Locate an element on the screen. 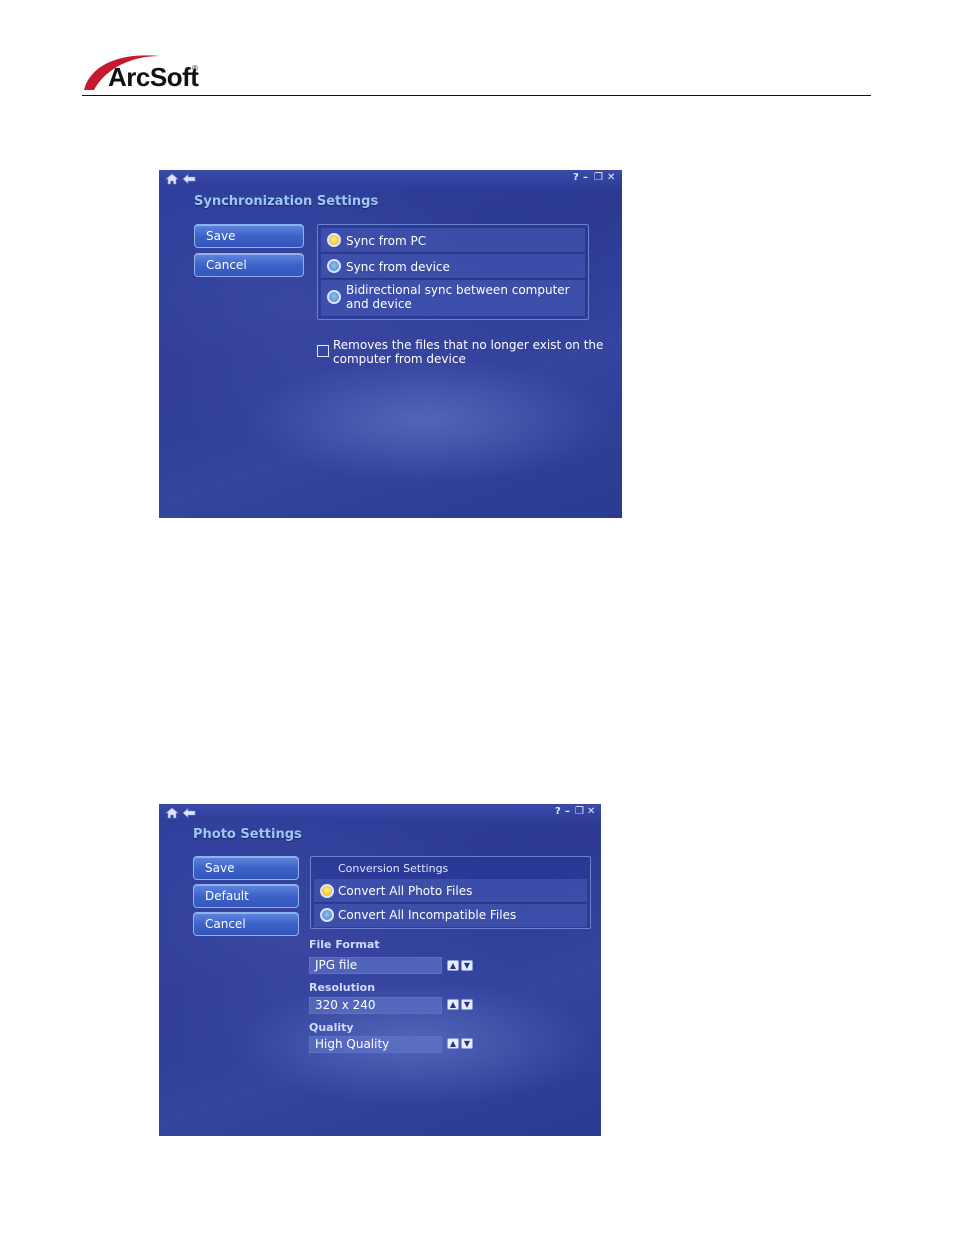  window-title: Synchronization Settings is located at coordinates (286, 201).